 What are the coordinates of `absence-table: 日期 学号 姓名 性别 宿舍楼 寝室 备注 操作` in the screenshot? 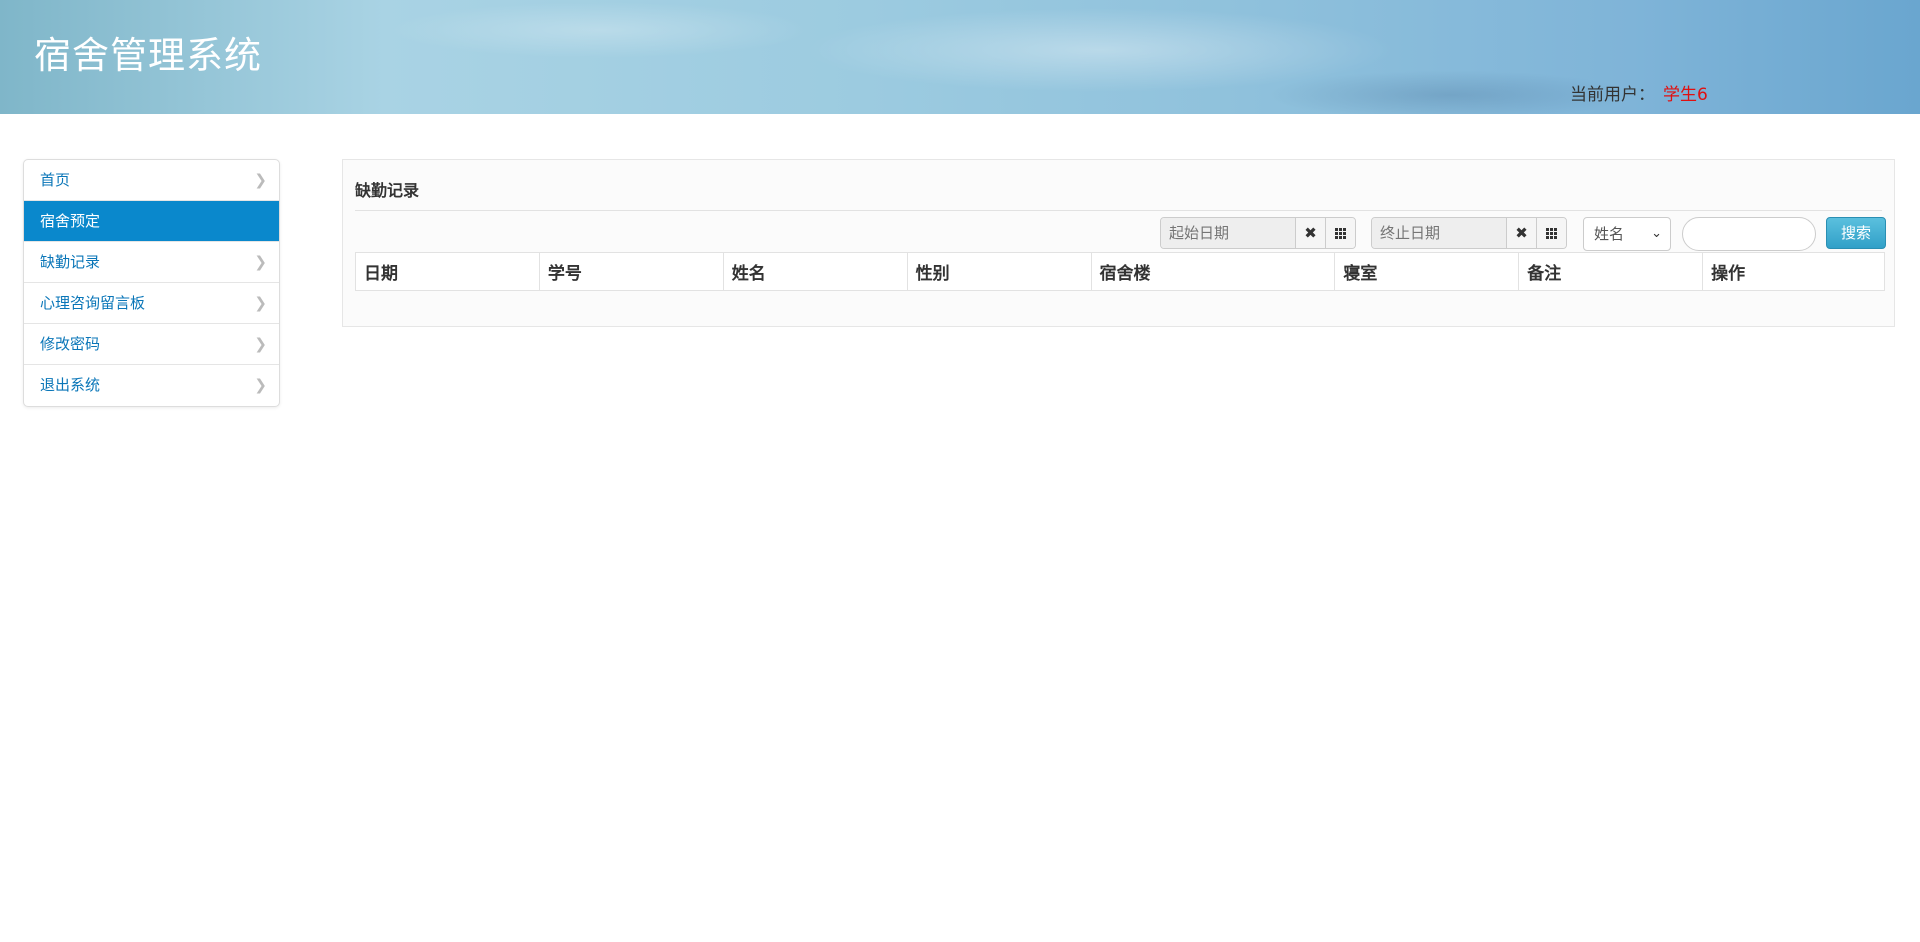 It's located at (1120, 271).